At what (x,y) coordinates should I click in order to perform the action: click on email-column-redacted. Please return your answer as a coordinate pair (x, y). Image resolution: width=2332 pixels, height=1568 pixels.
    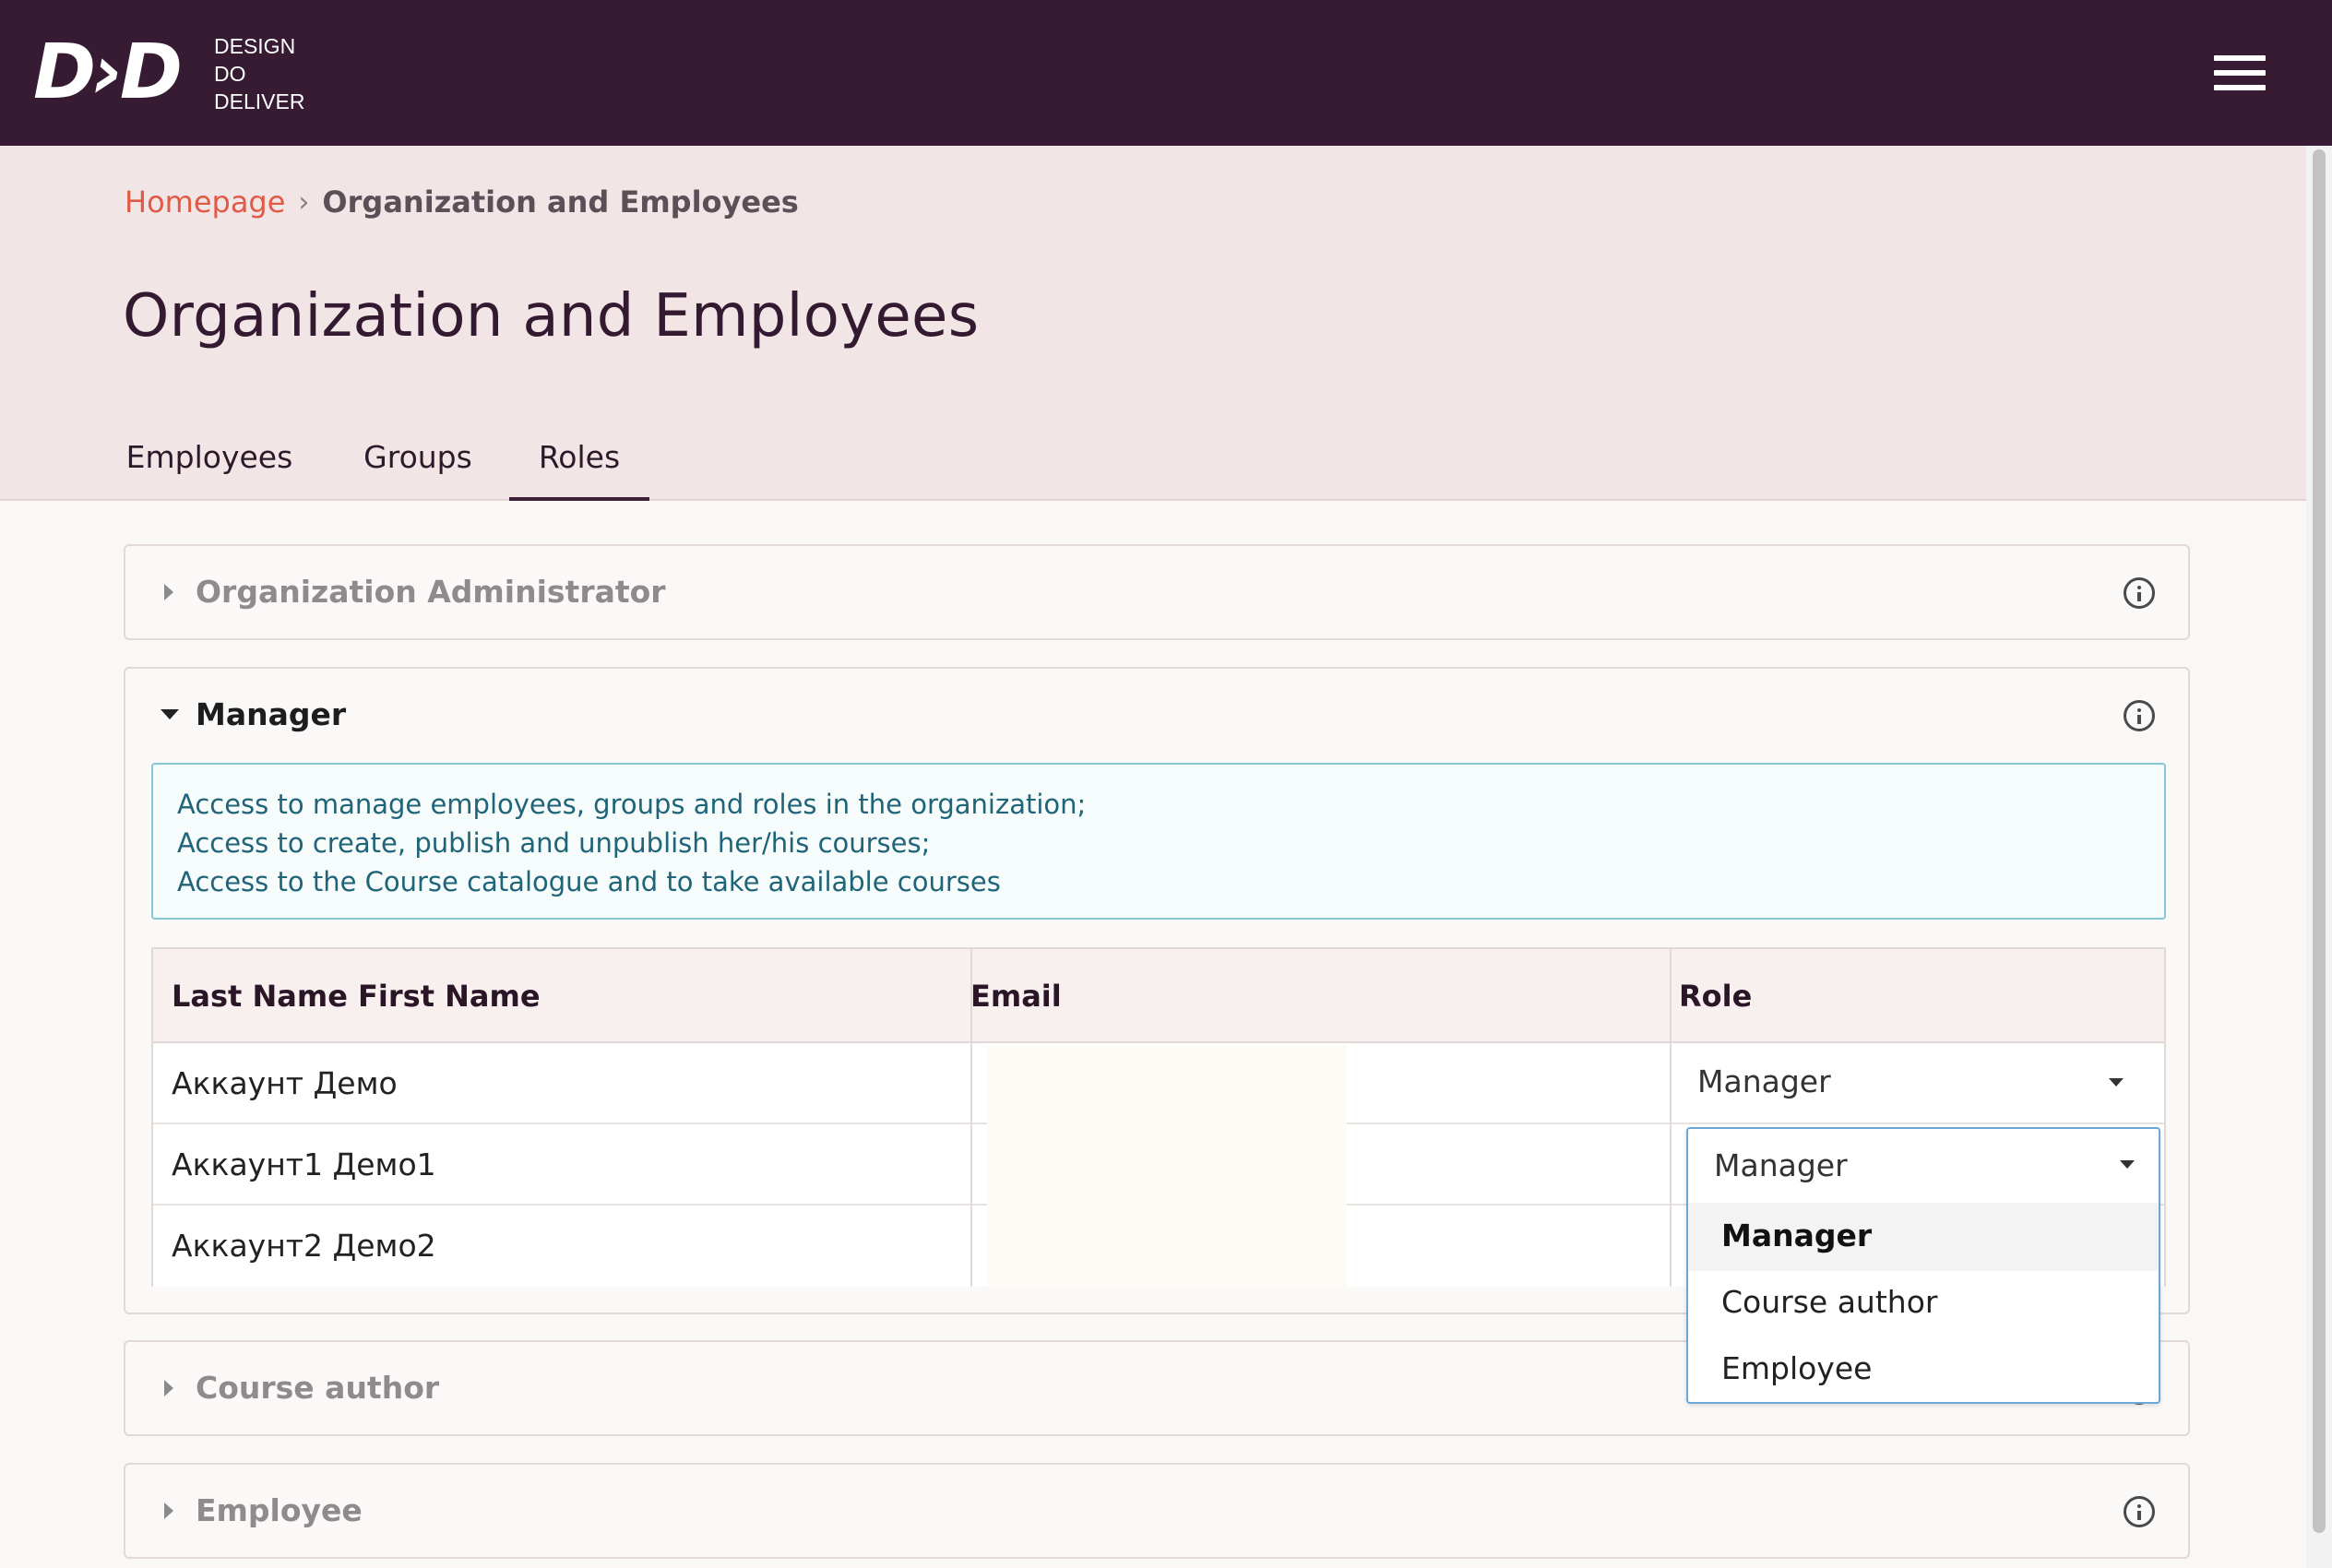
    Looking at the image, I should click on (1167, 1166).